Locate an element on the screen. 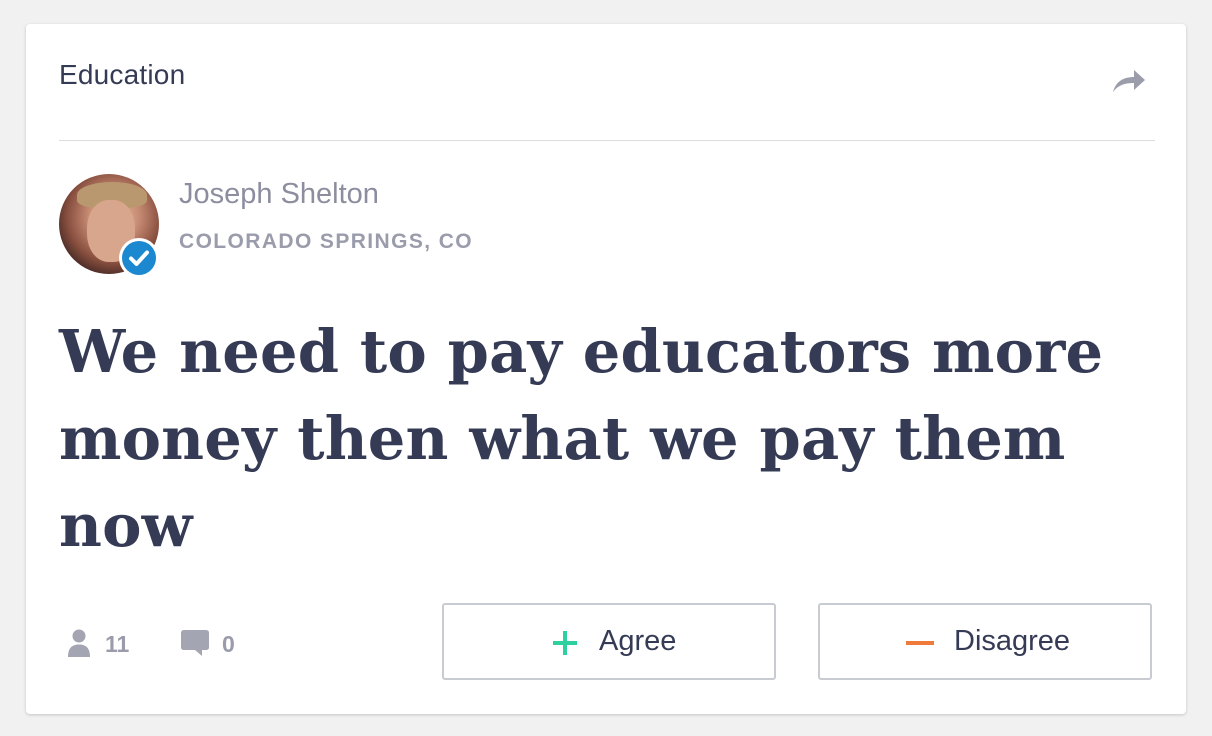 The width and height of the screenshot is (1212, 736). stats-bar: 11 0 is located at coordinates (197, 644).